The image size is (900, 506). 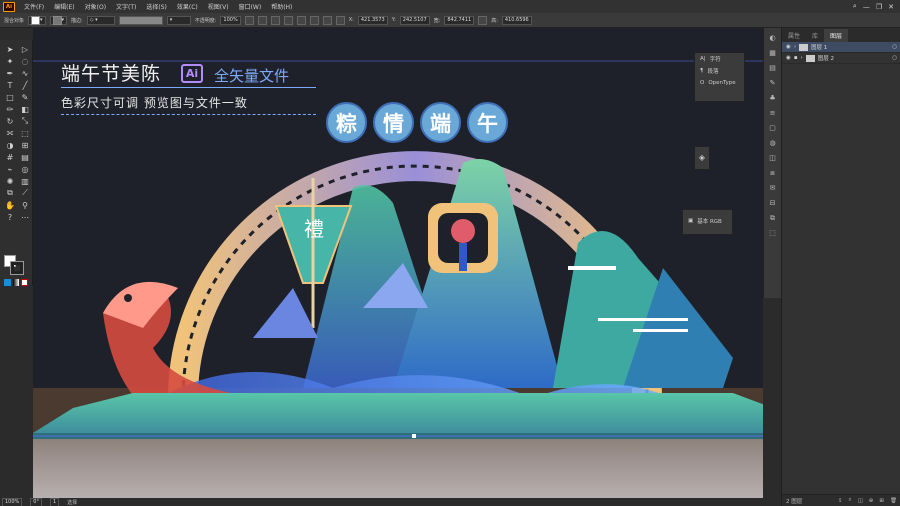 What do you see at coordinates (262, 20) in the screenshot?
I see `align-left-icon` at bounding box center [262, 20].